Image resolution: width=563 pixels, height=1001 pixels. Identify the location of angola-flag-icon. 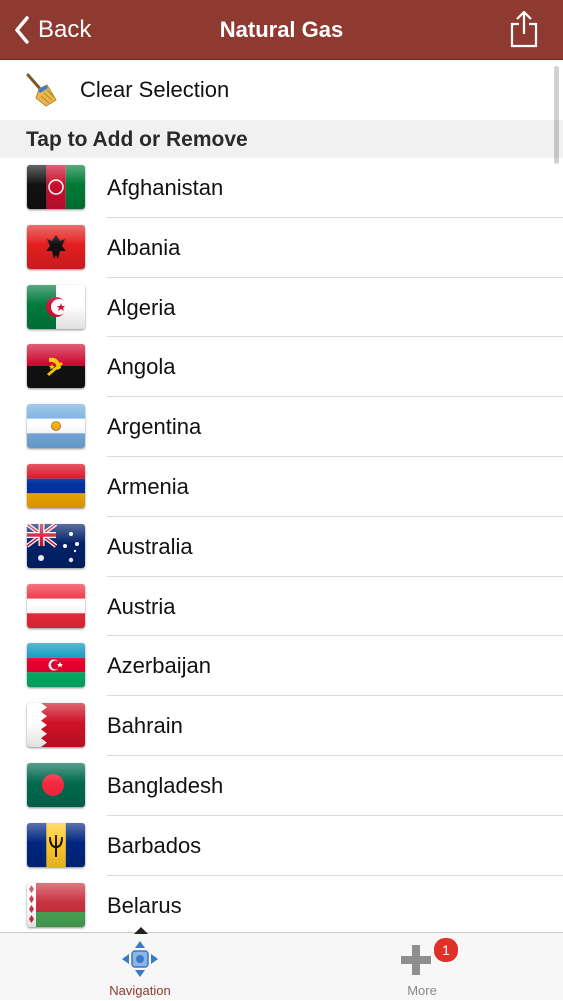
(56, 366).